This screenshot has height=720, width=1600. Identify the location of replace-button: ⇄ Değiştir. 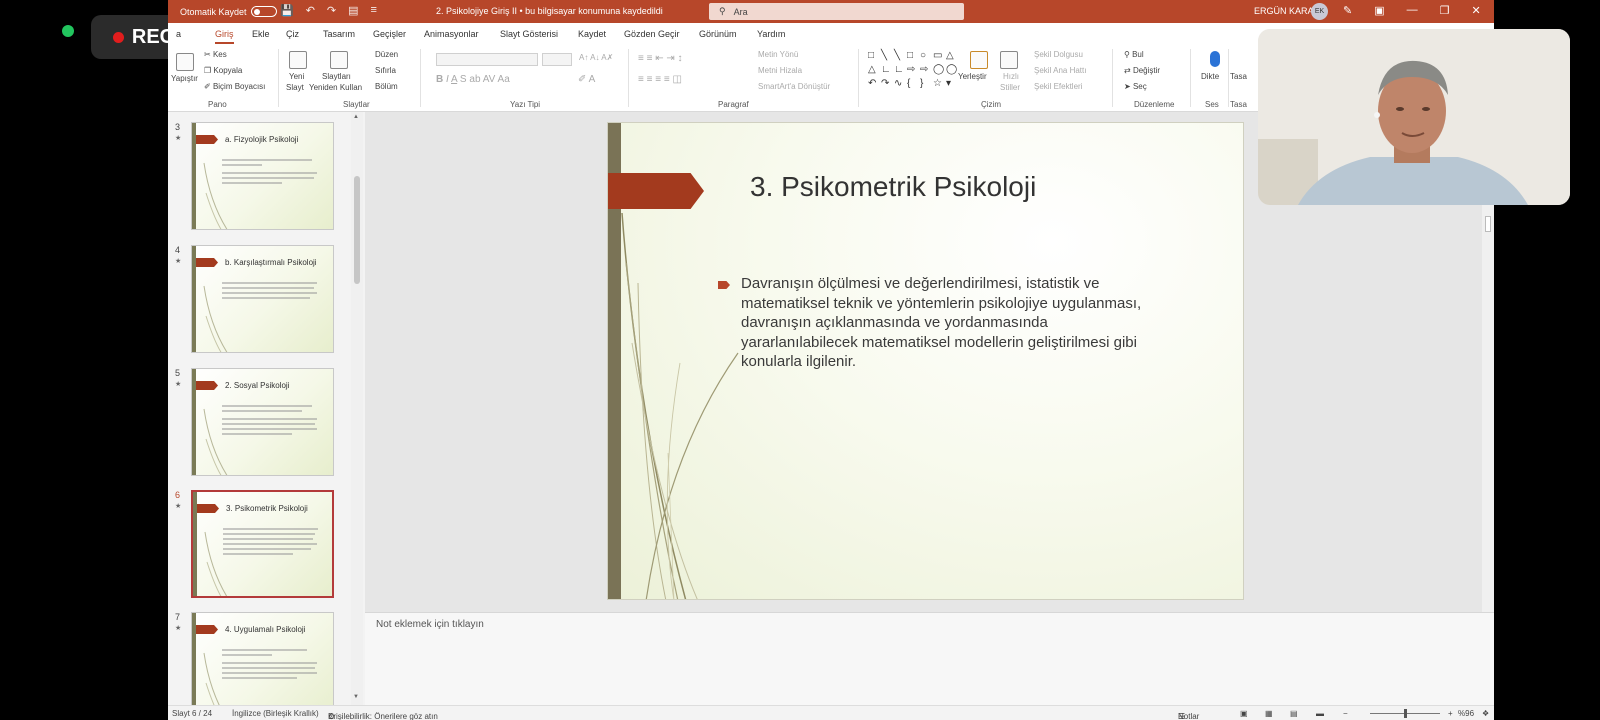
(1142, 70).